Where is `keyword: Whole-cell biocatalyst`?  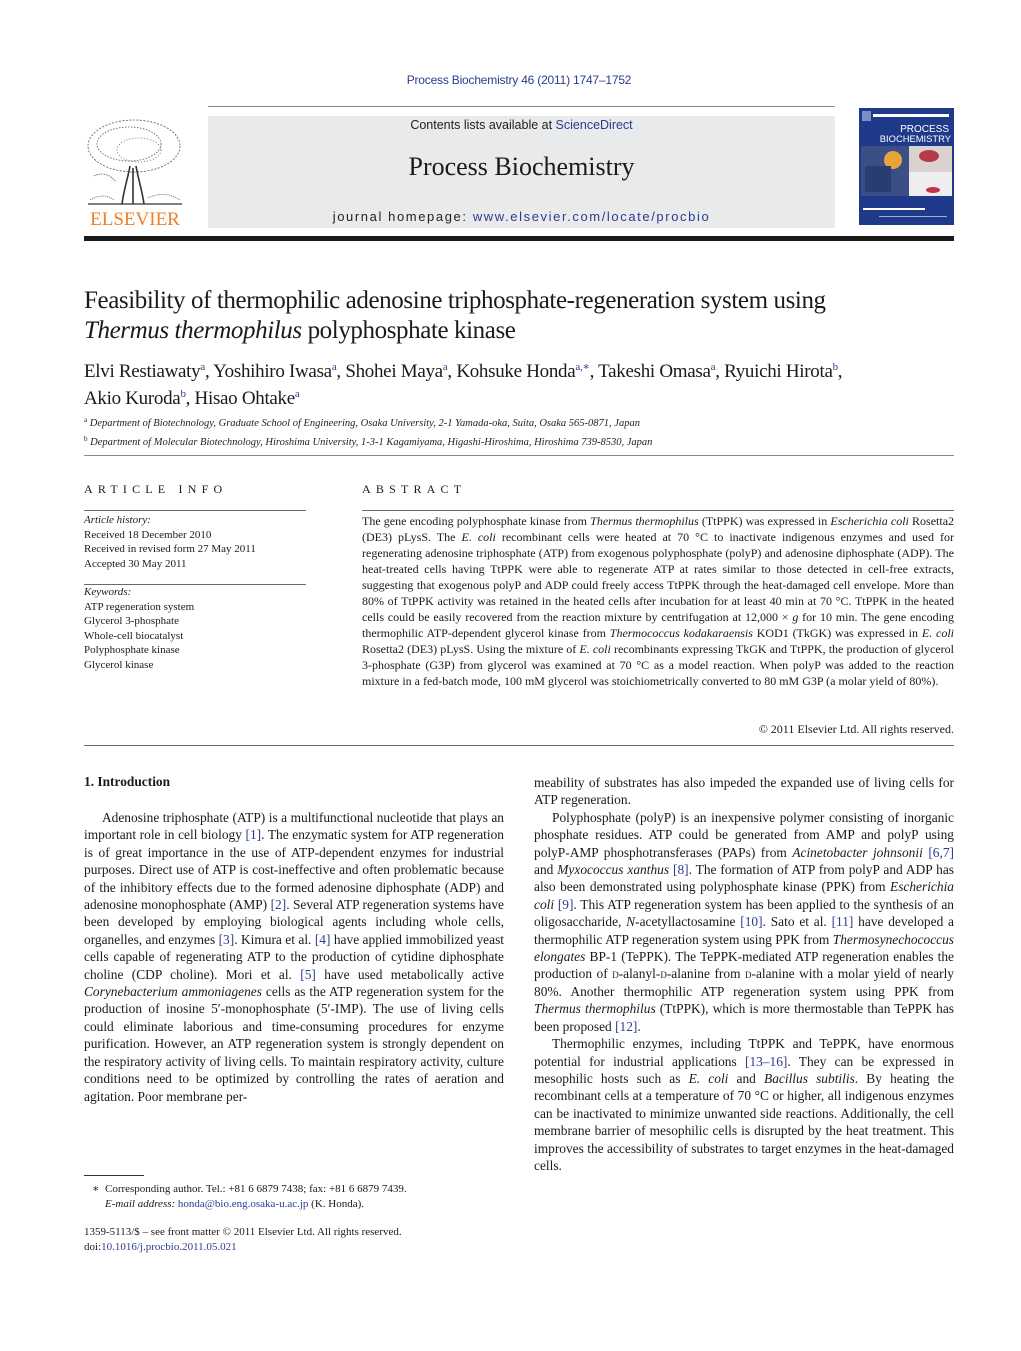 keyword: Whole-cell biocatalyst is located at coordinates (134, 635).